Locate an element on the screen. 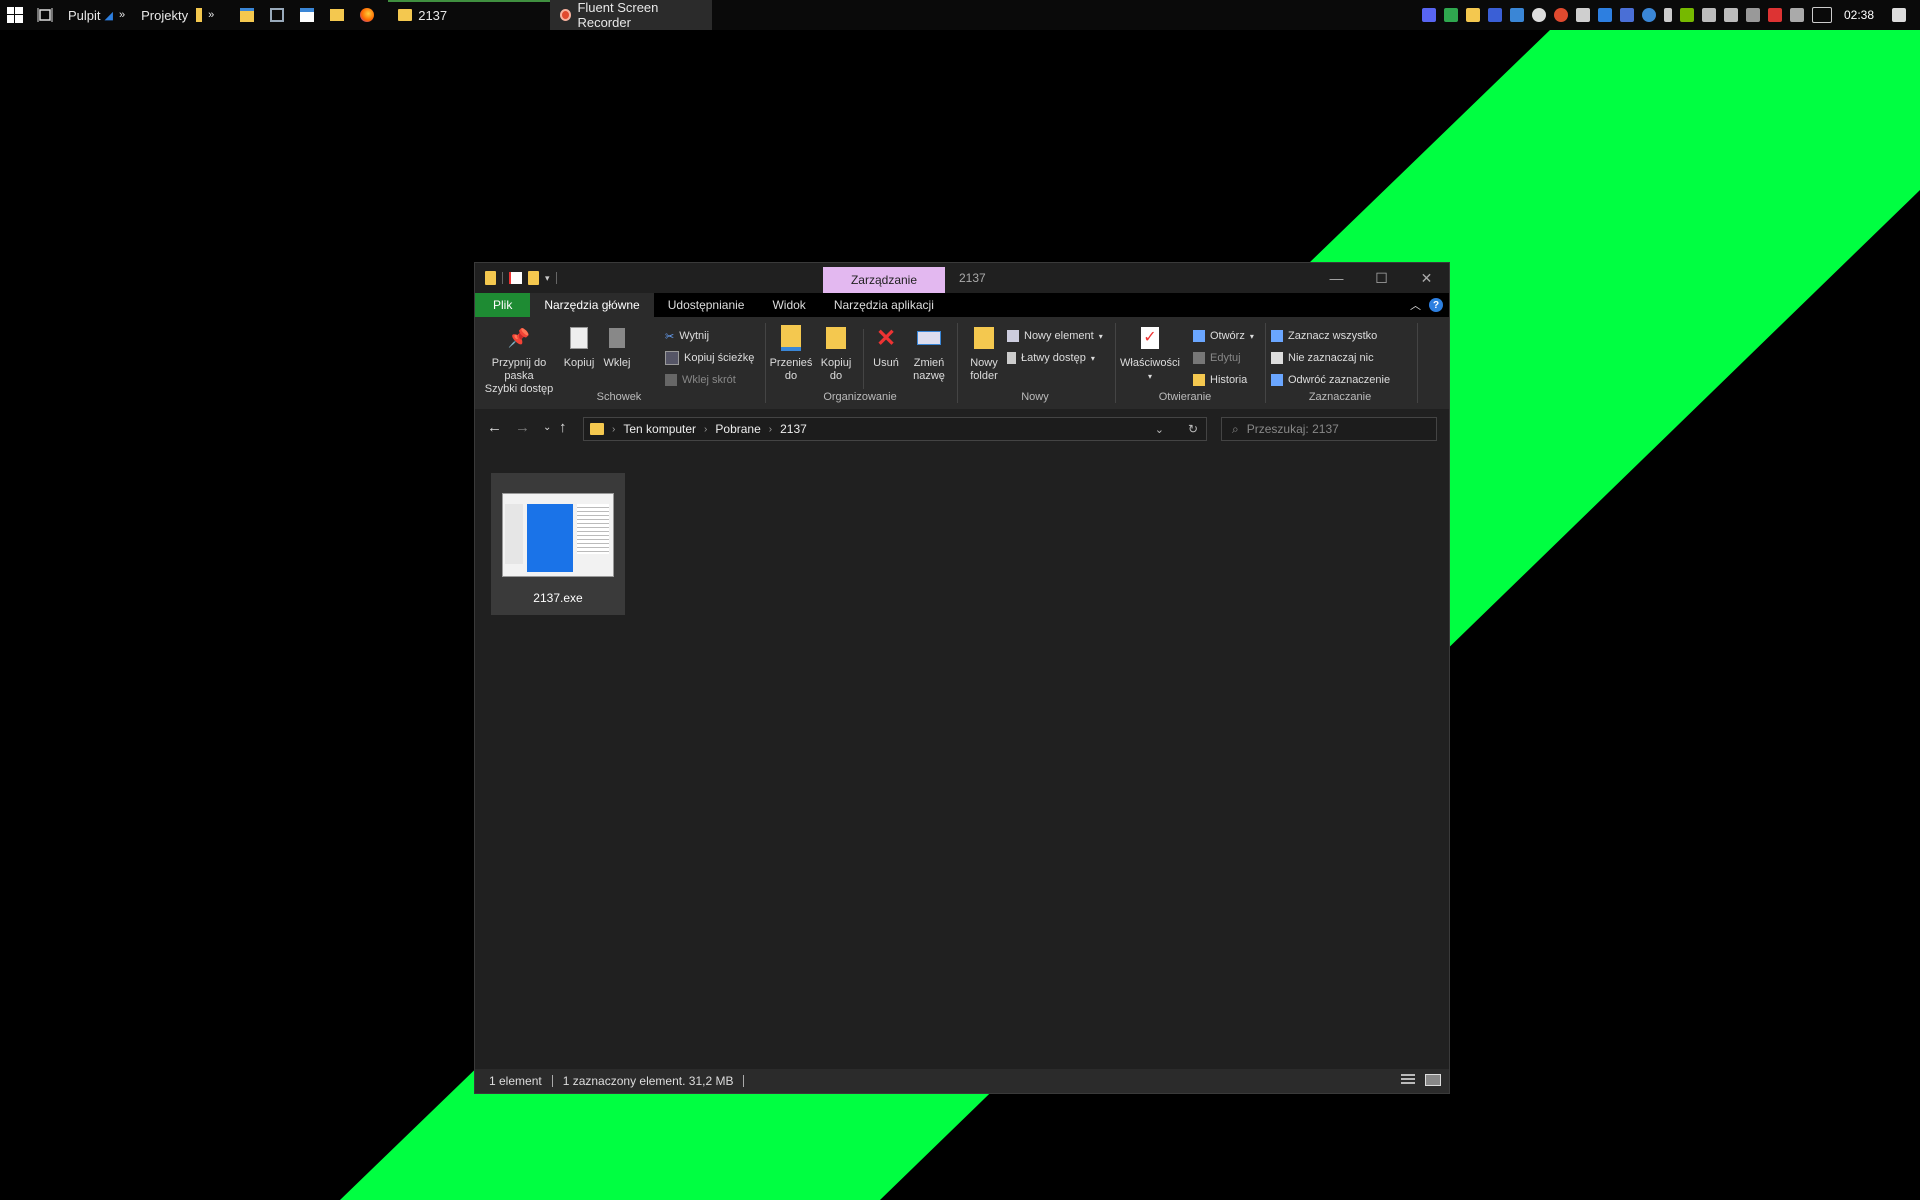 The width and height of the screenshot is (1920, 1200). search-box: ⌕ Przeszukaj: 2137 is located at coordinates (1329, 429).